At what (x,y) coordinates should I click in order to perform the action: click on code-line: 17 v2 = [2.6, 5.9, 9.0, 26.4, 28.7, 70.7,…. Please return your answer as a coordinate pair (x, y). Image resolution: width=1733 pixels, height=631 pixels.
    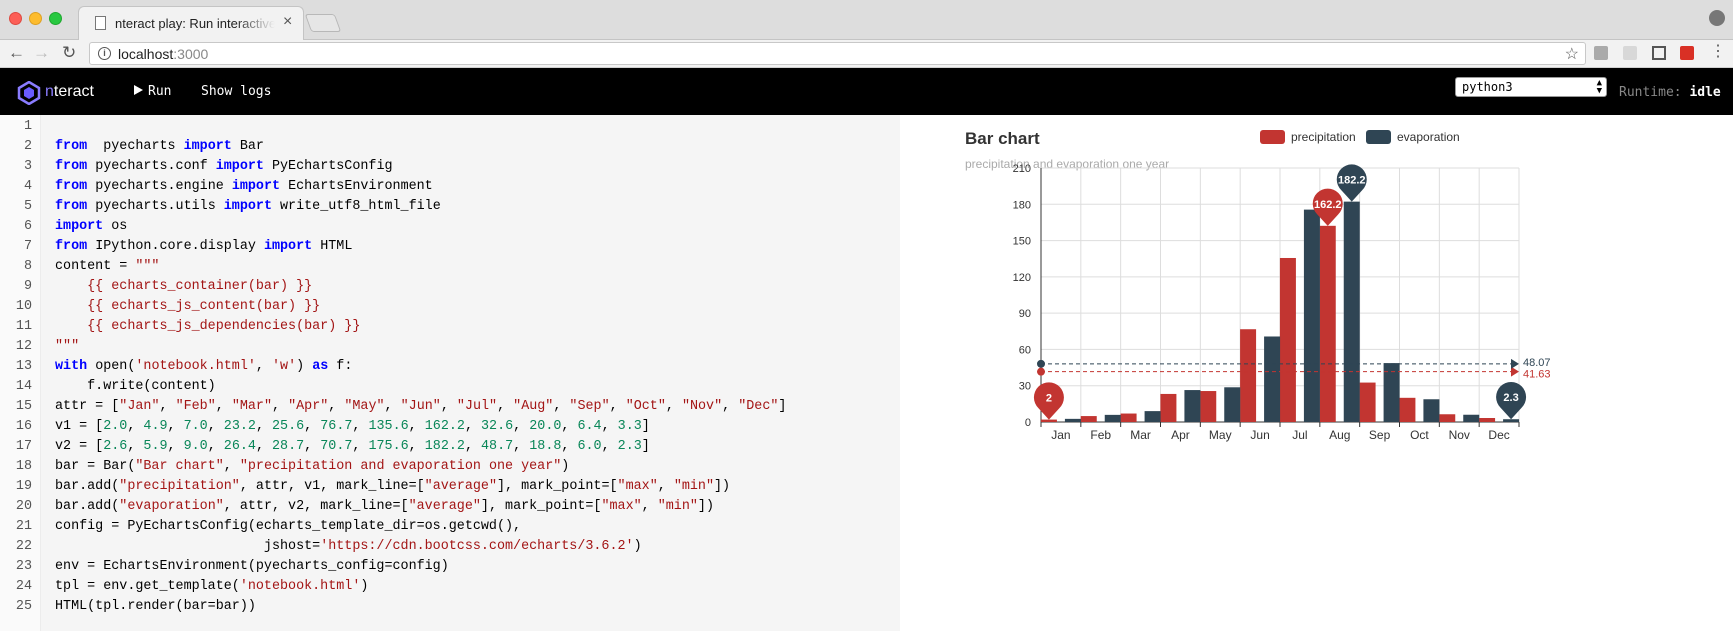
    Looking at the image, I should click on (450, 447).